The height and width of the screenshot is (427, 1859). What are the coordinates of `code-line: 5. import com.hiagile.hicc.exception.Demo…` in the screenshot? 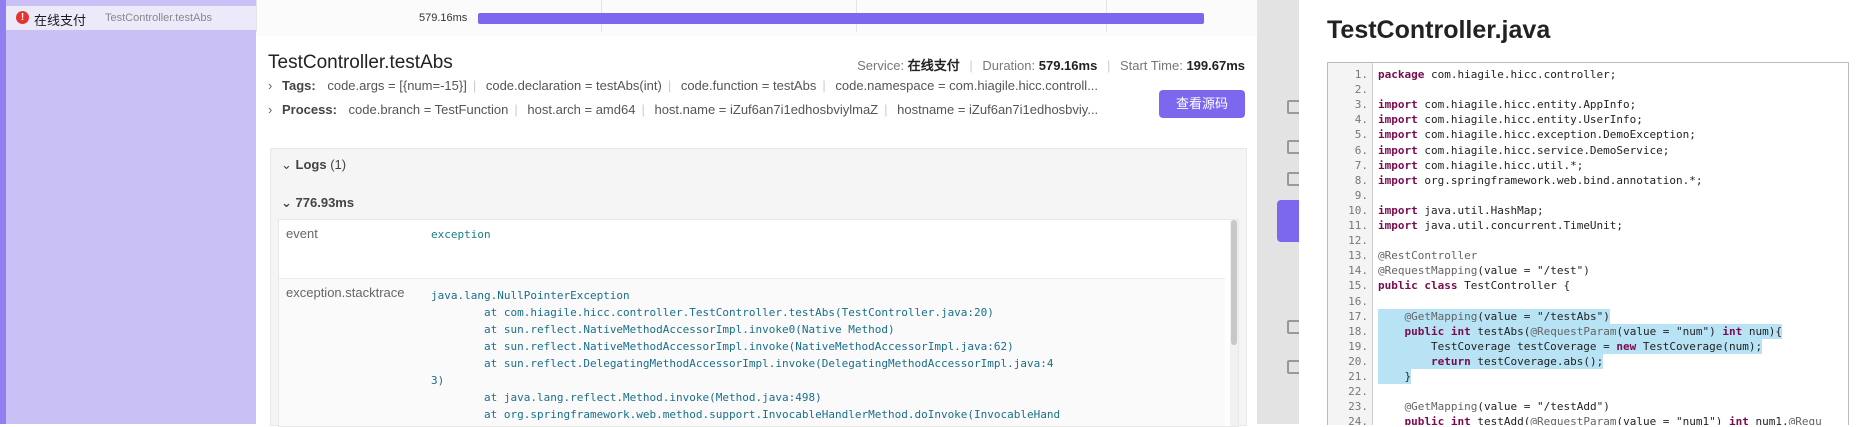 It's located at (1588, 134).